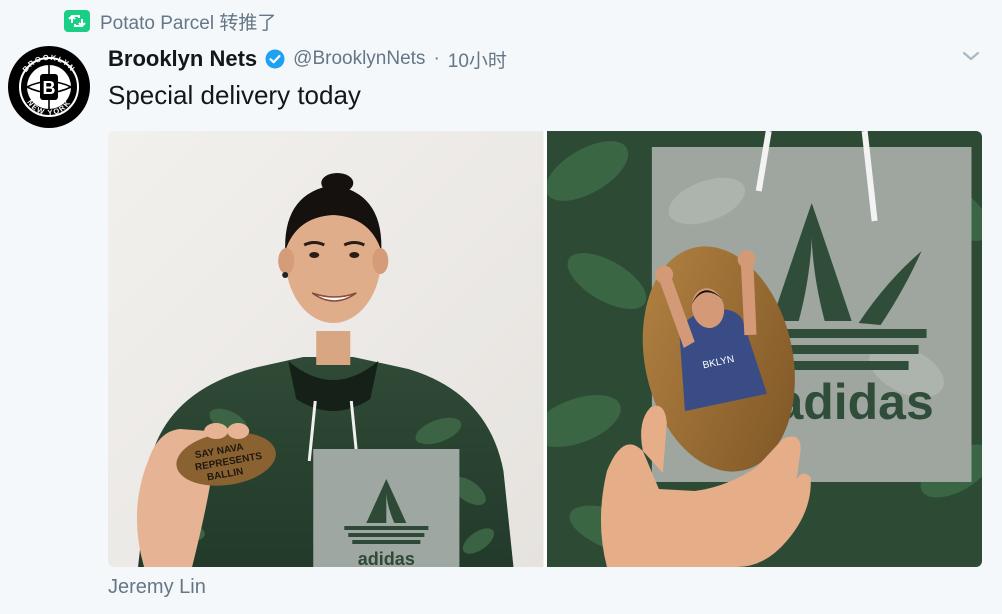 Image resolution: width=1002 pixels, height=614 pixels. Describe the element at coordinates (77, 21) in the screenshot. I see `retweet-icon` at that location.